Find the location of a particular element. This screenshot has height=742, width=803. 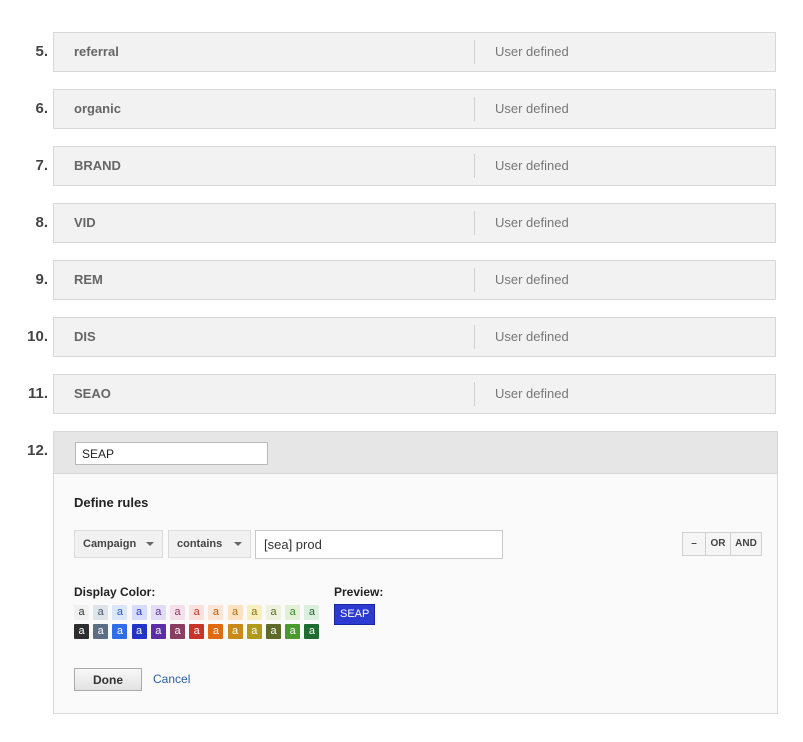

label-row-seao: SEAO User defined is located at coordinates (414, 394).